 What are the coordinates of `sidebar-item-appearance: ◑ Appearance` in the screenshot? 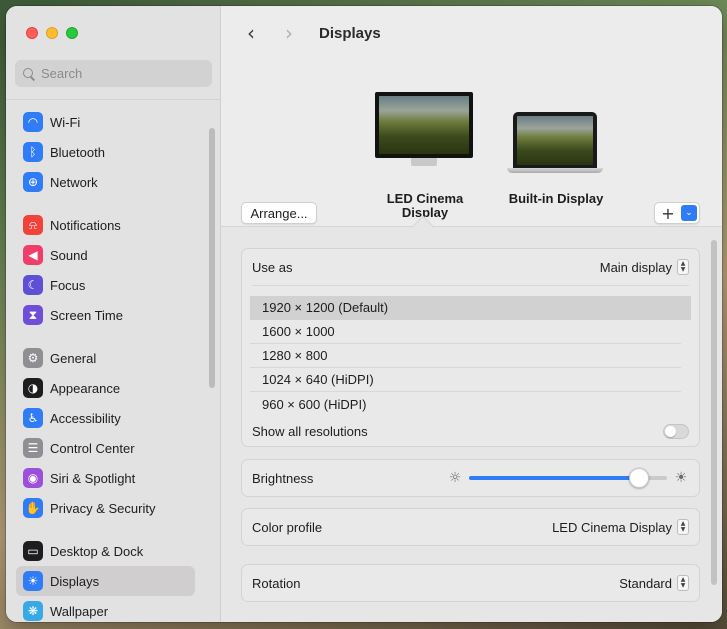 It's located at (105, 388).